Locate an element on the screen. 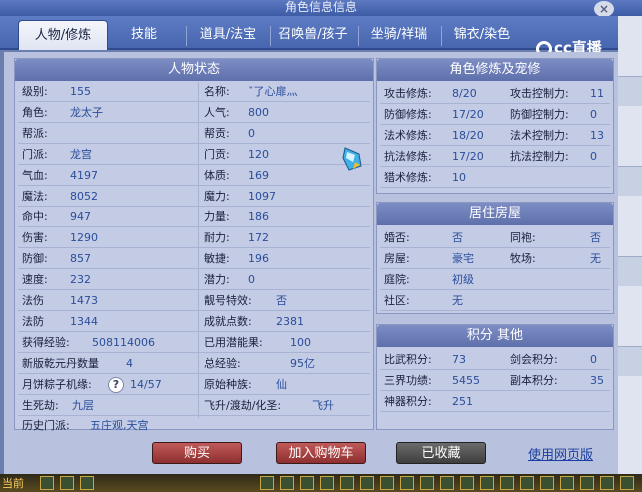 The image size is (642, 492). status-row: 角色: 龙太子 is located at coordinates (111, 113).